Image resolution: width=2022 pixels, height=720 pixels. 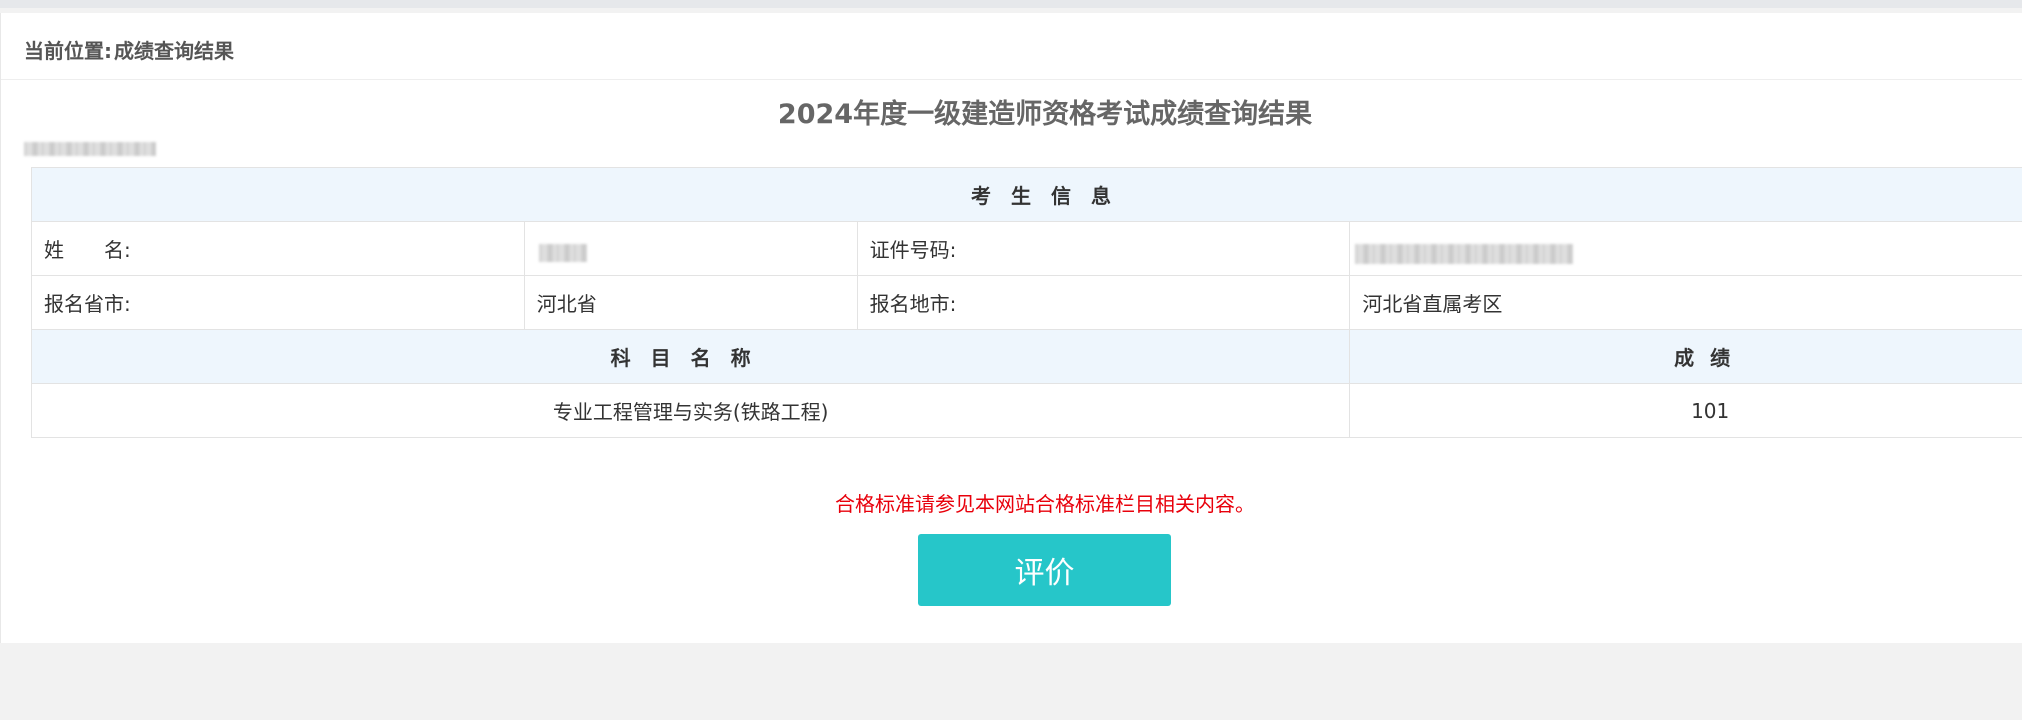 What do you see at coordinates (68, 51) in the screenshot?
I see `breadcrumb-label: 当前位置:` at bounding box center [68, 51].